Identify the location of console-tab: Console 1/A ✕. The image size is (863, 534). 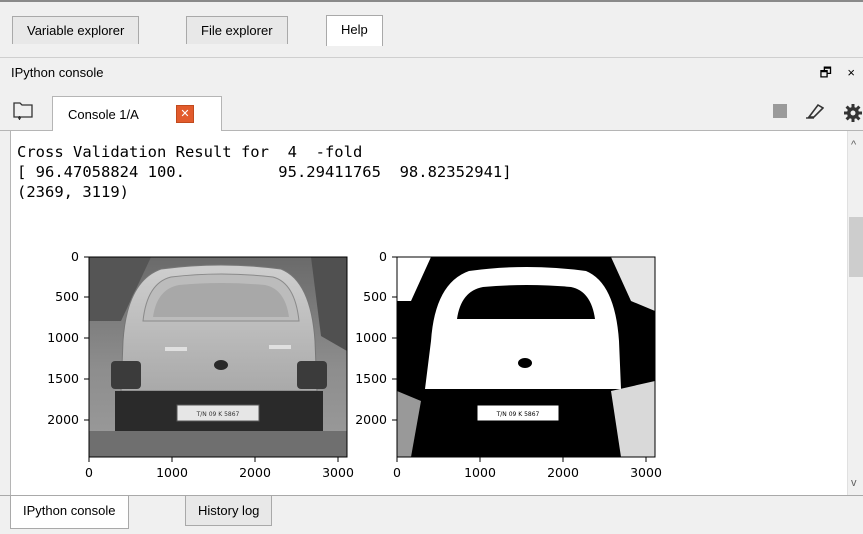
(137, 113).